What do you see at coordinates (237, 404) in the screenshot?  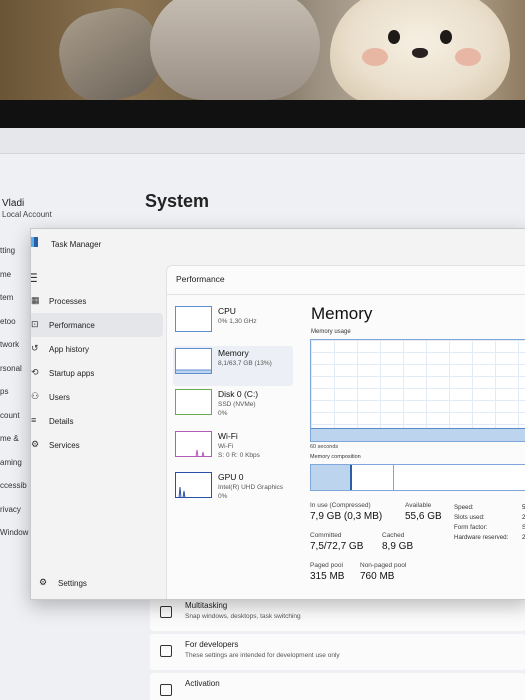 I see `resource-detail: SSD (NVMe)` at bounding box center [237, 404].